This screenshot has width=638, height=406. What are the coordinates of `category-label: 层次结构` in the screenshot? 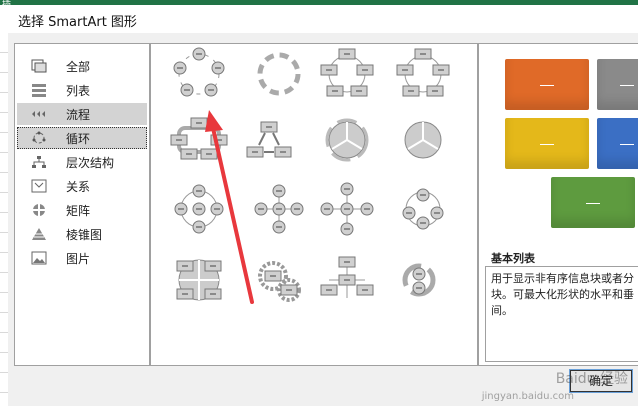 It's located at (90, 163).